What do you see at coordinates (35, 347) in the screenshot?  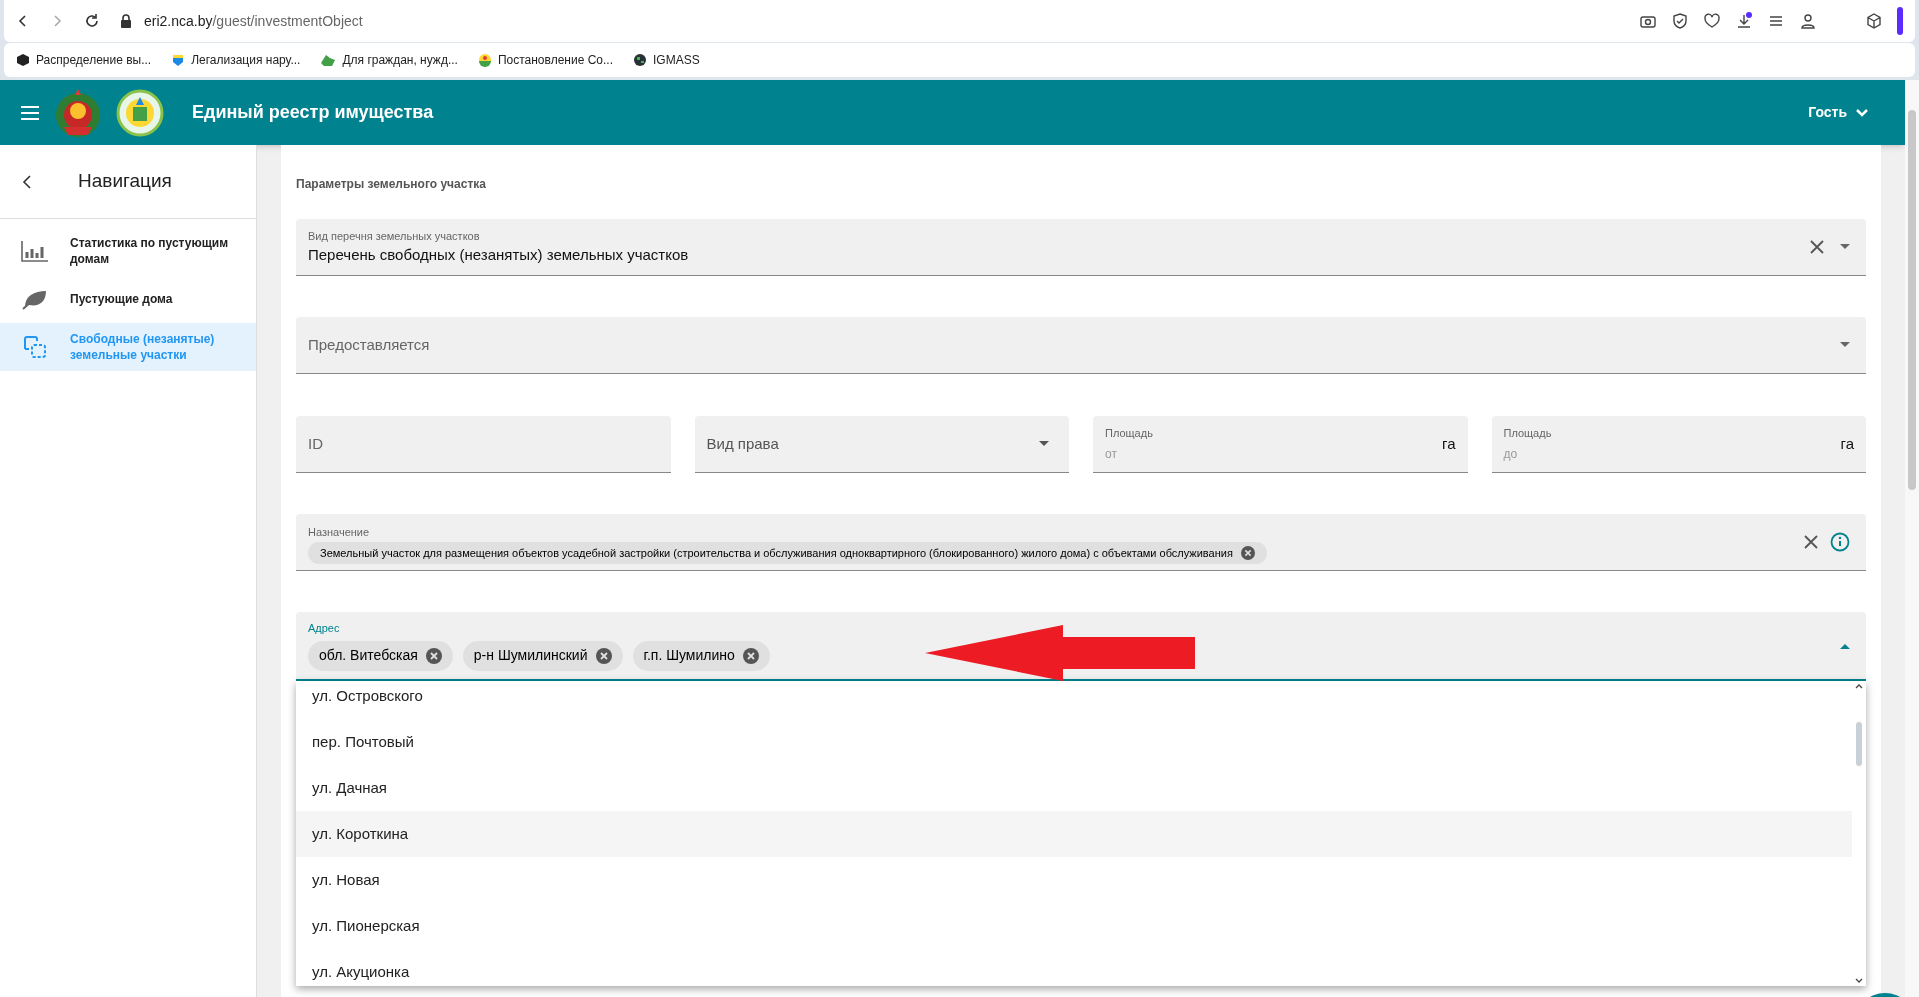 I see `overlapping-squares-icon` at bounding box center [35, 347].